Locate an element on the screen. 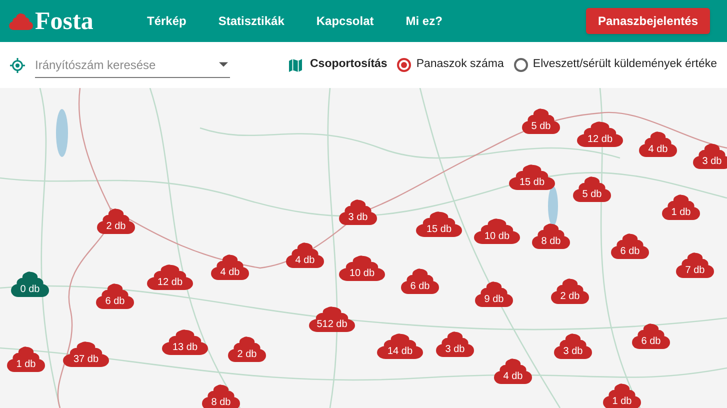 This screenshot has height=408, width=727. caret-icon is located at coordinates (223, 64).